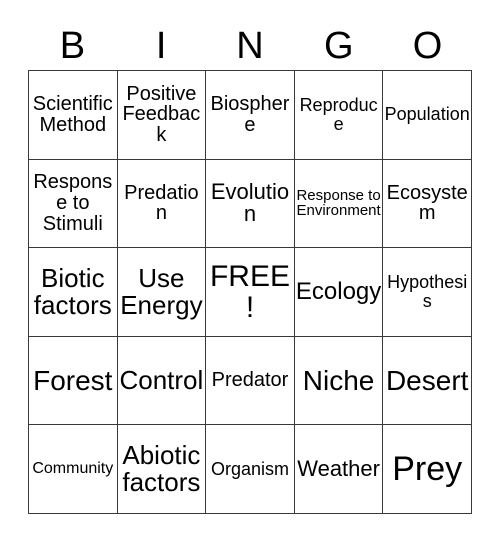  Describe the element at coordinates (73, 204) in the screenshot. I see `bingo-cell-r2c1: Response to Stimuli` at that location.